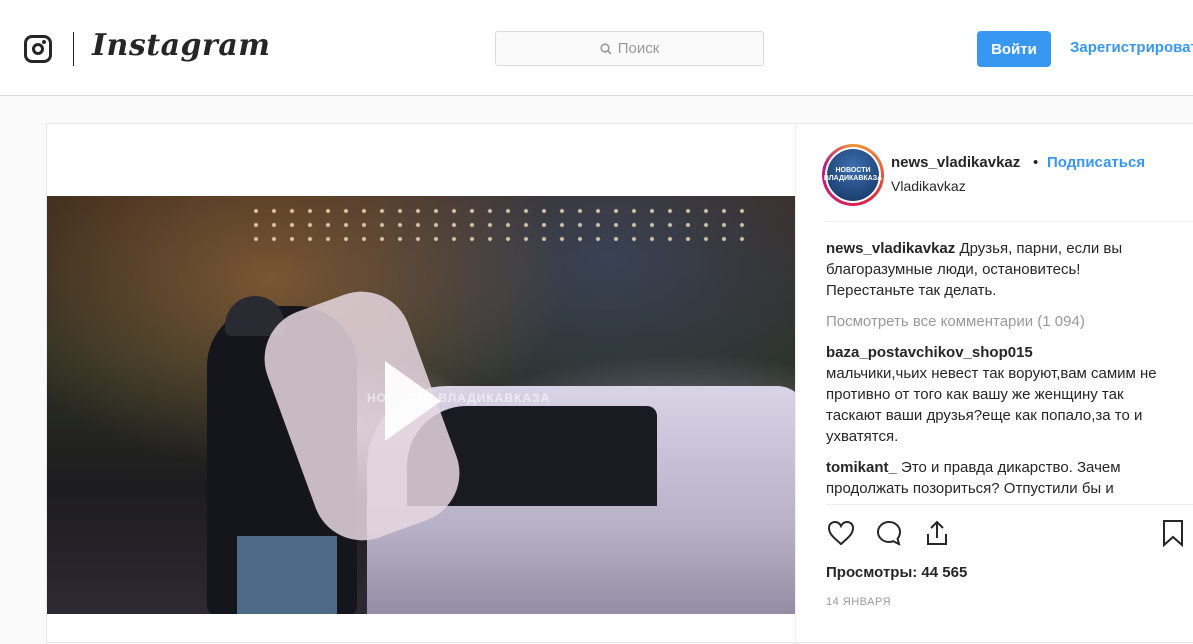 The height and width of the screenshot is (644, 1193). What do you see at coordinates (993, 321) in the screenshot?
I see `view-all-comments-link: Посмотреть все комментарии (1 094)` at bounding box center [993, 321].